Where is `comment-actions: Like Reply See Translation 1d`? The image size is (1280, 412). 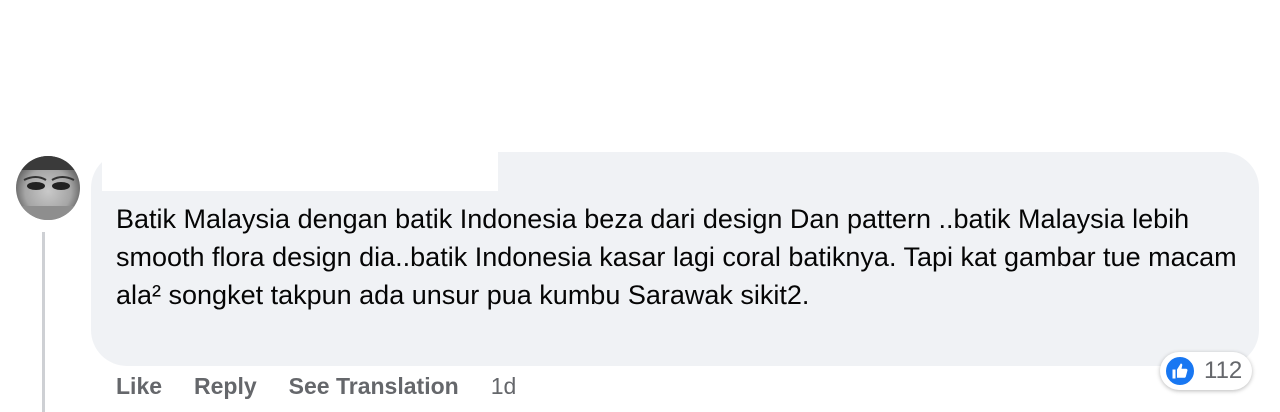 comment-actions: Like Reply See Translation 1d is located at coordinates (316, 386).